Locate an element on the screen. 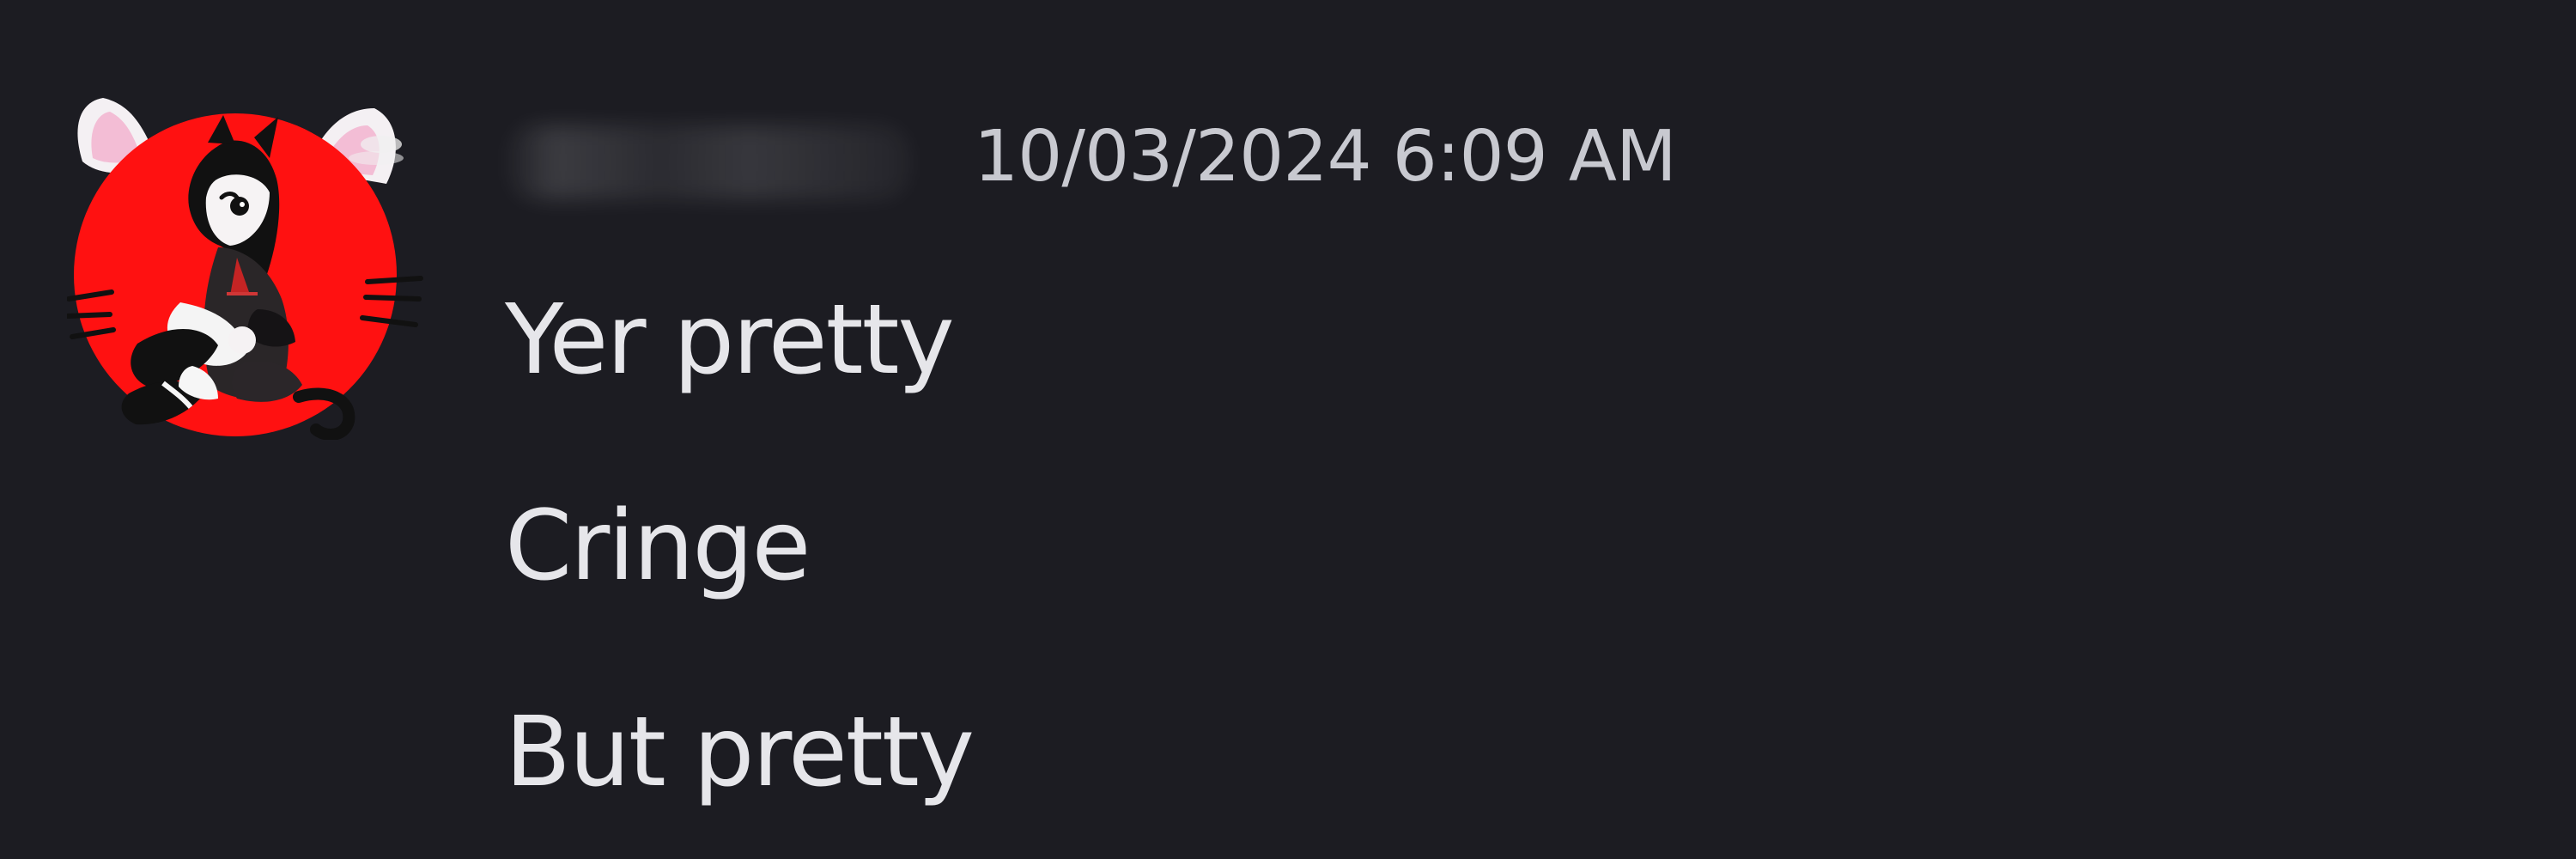 This screenshot has width=2576, height=859. message-timestamp: 10/03/2024 6:09 AM is located at coordinates (1325, 157).